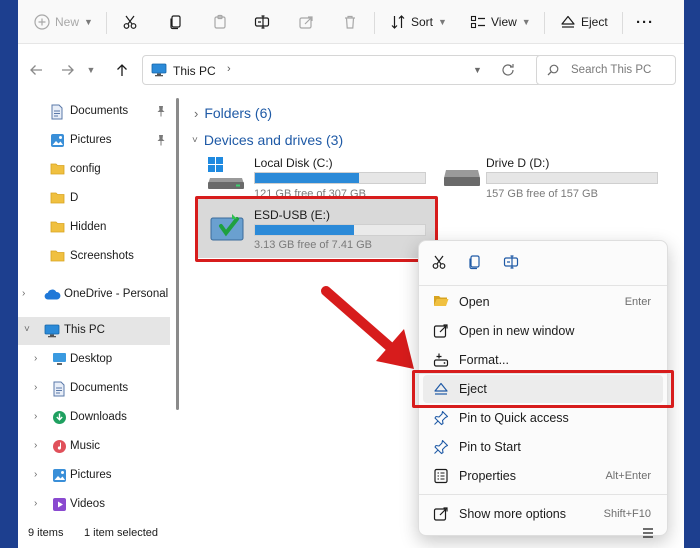 The width and height of the screenshot is (700, 548). I want to click on cut-button, so click(130, 22).